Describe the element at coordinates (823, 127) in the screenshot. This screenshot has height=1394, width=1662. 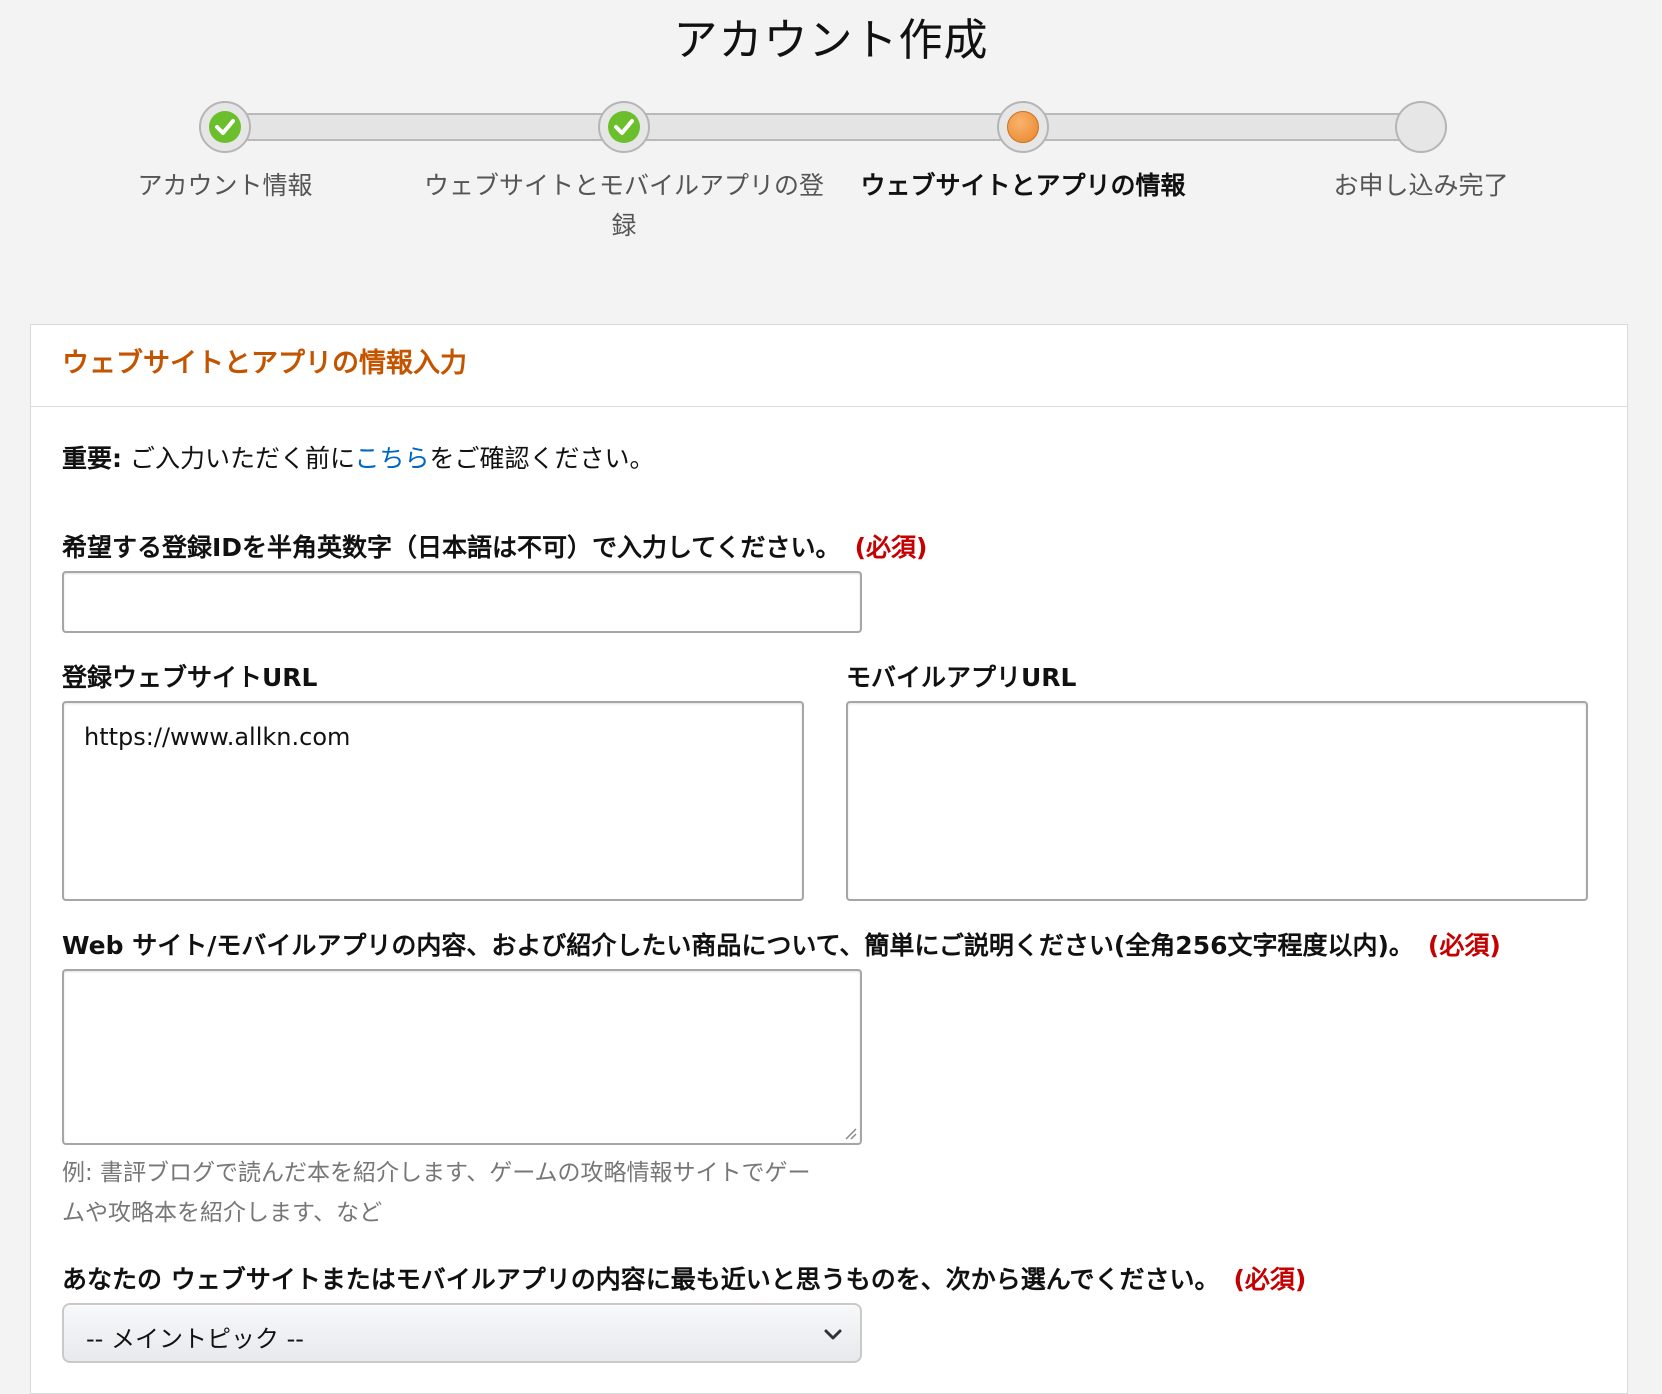
I see `progress-track` at that location.